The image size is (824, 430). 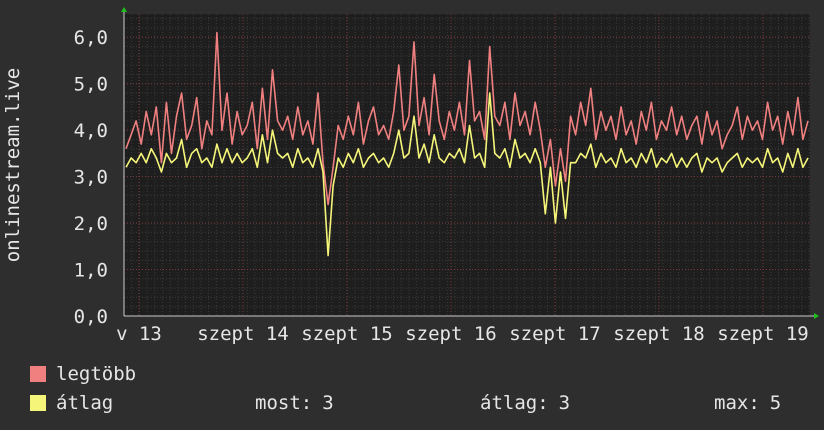 What do you see at coordinates (763, 334) in the screenshot?
I see `x-tick-label: szept 19` at bounding box center [763, 334].